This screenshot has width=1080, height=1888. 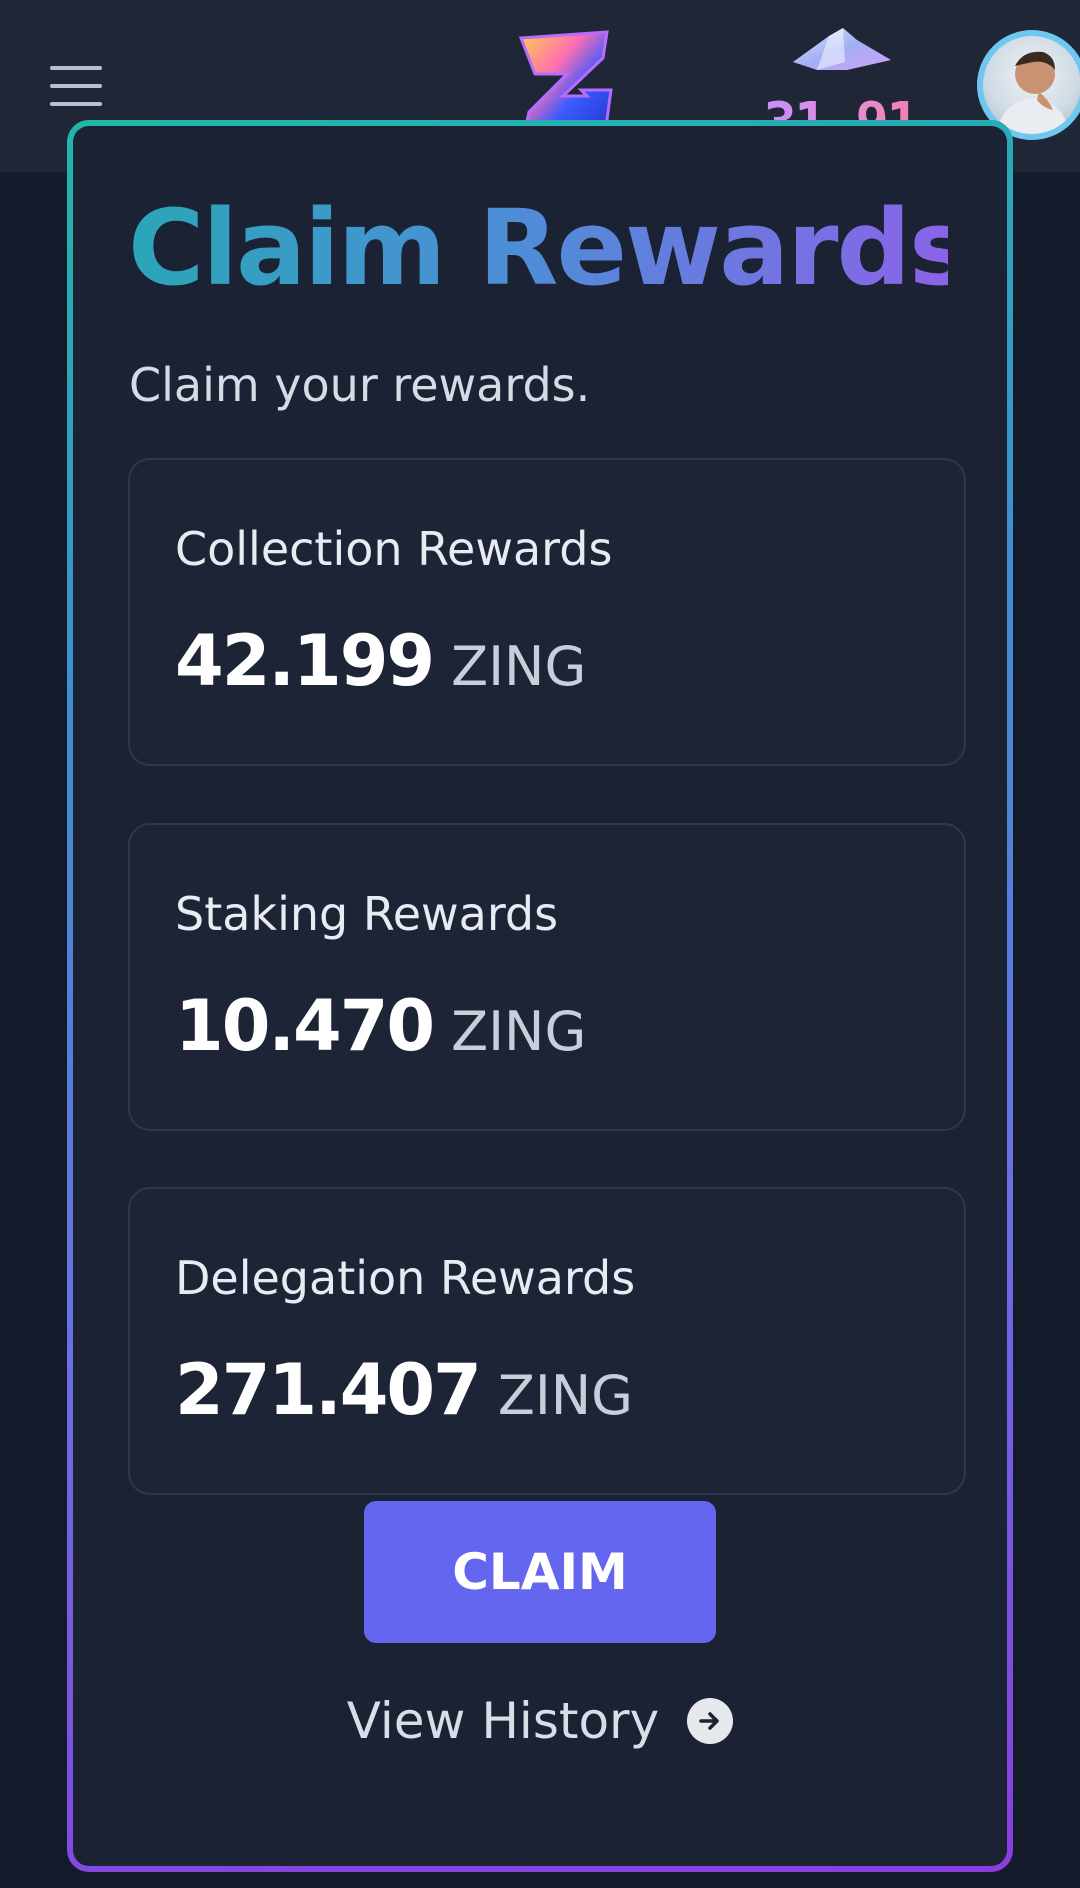 What do you see at coordinates (76, 86) in the screenshot?
I see `hamburger-menu-icon` at bounding box center [76, 86].